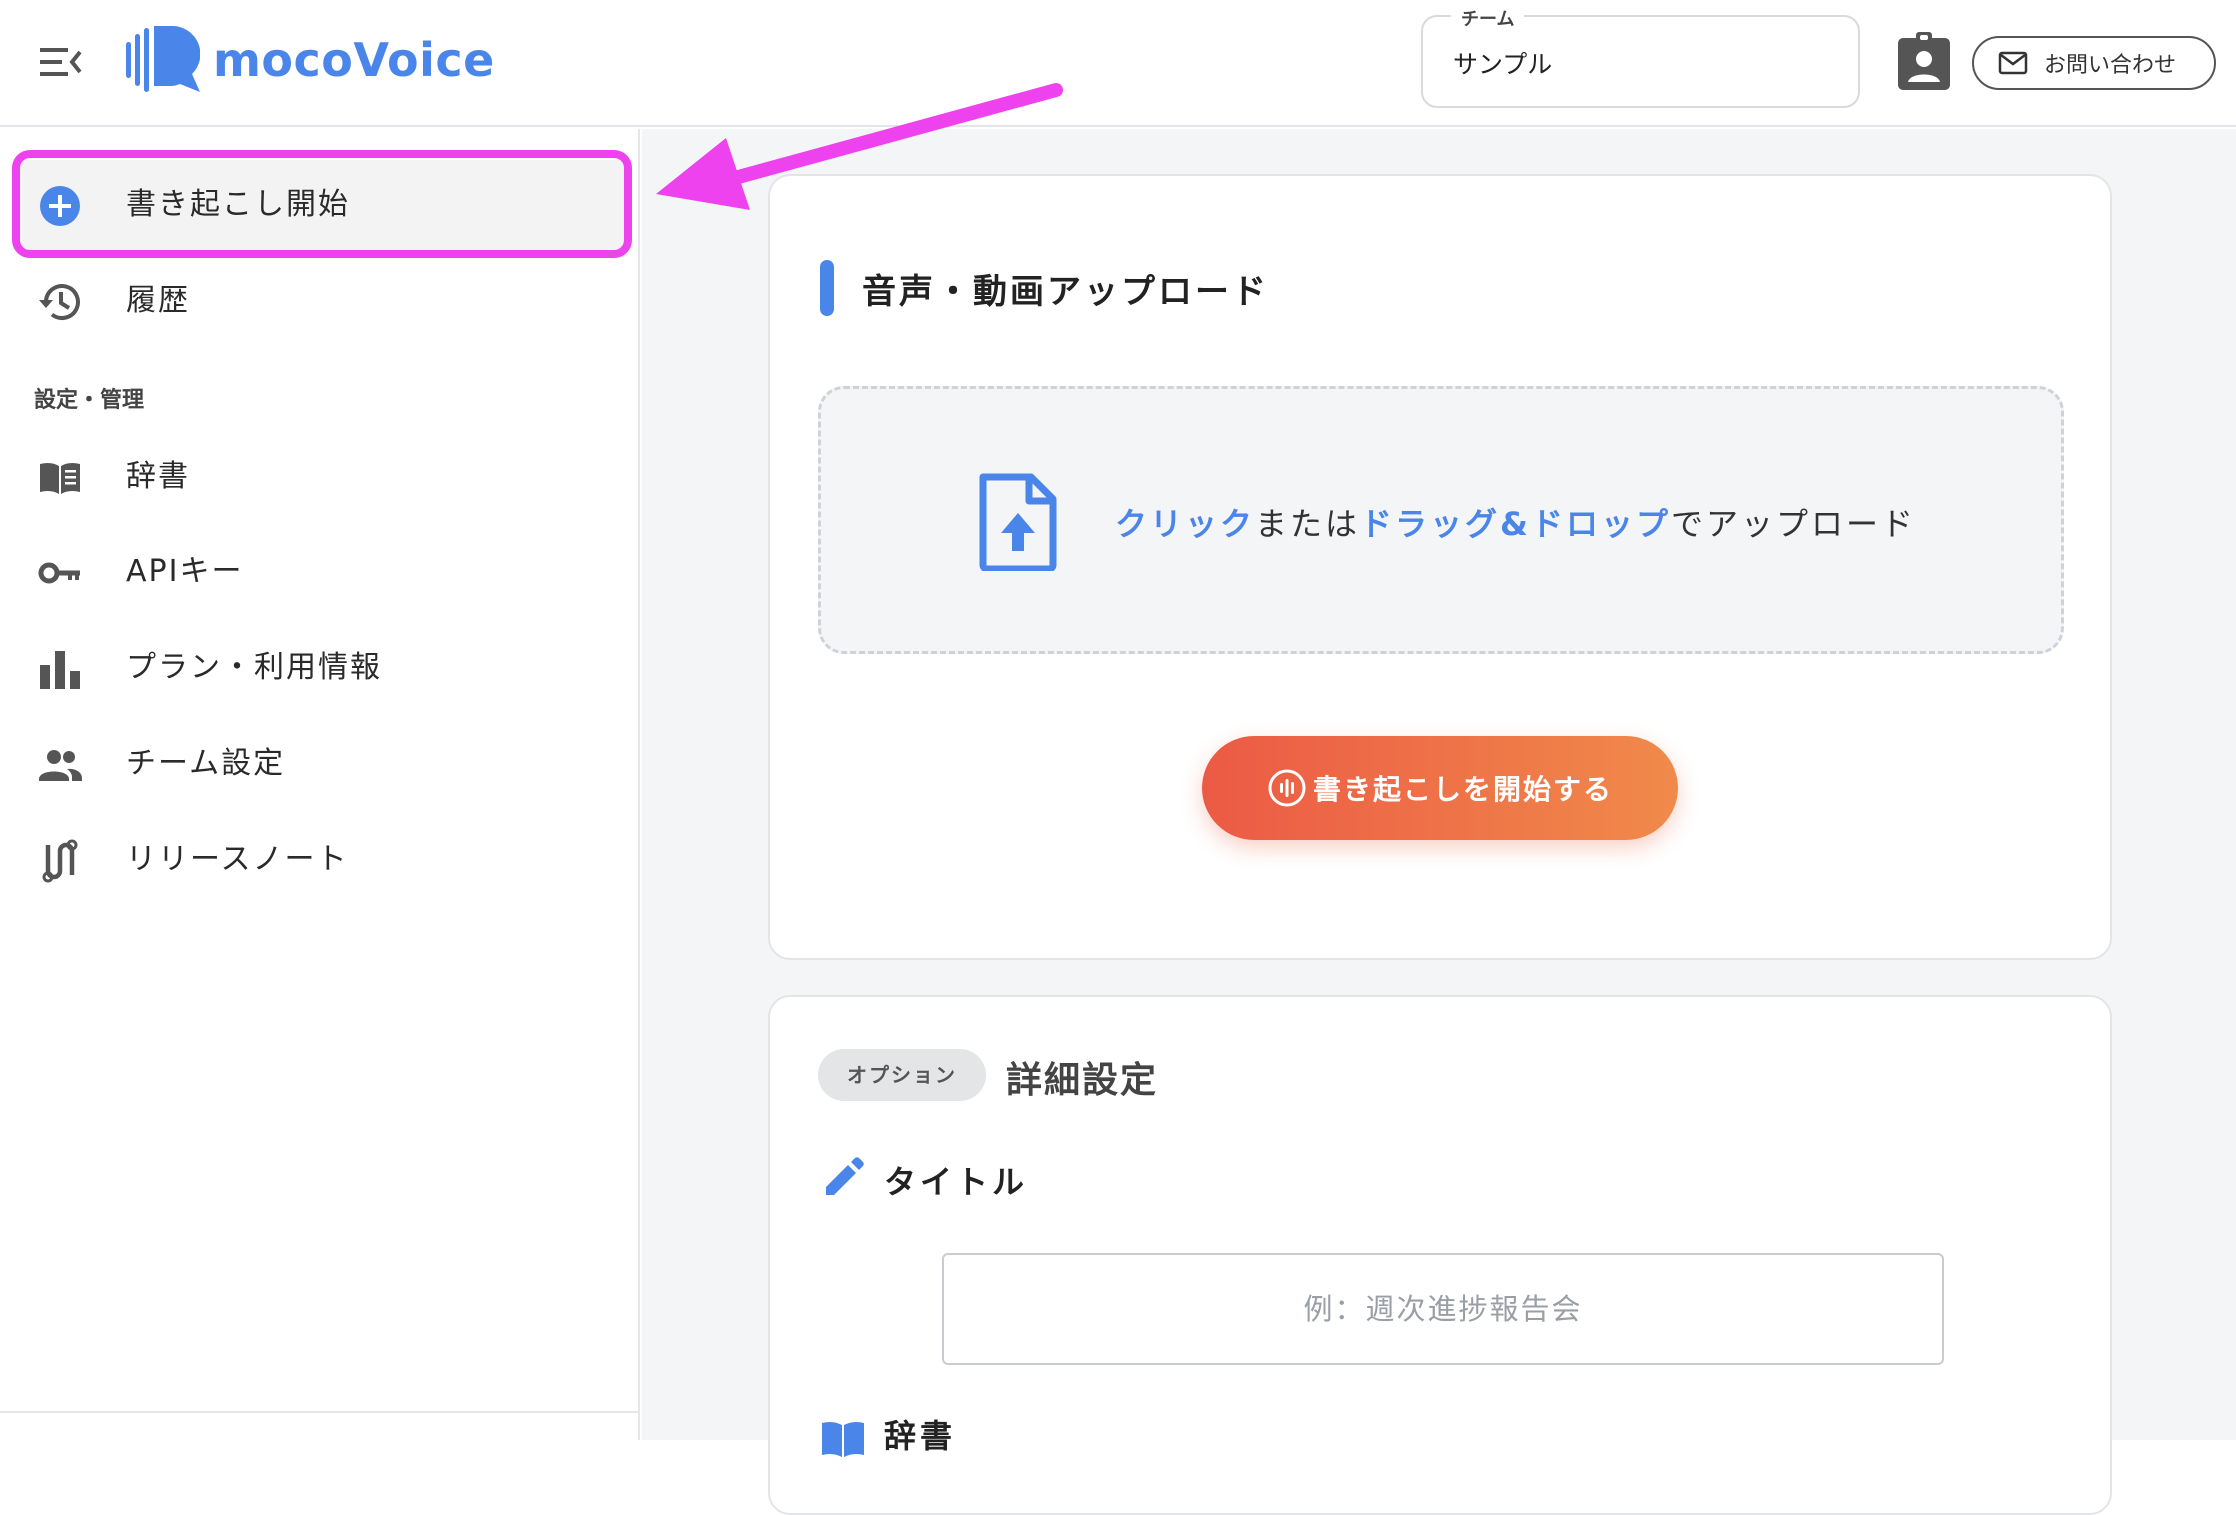 Image resolution: width=2236 pixels, height=1515 pixels. I want to click on sidebar-item-label: APIキー, so click(185, 571).